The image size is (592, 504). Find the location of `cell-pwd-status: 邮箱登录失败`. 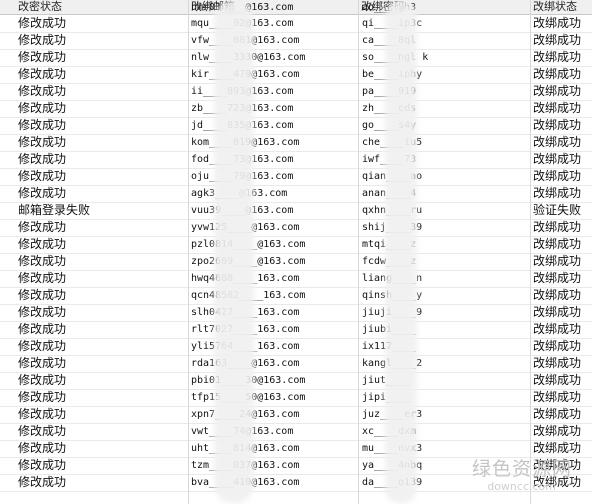

cell-pwd-status: 邮箱登录失败 is located at coordinates (103, 210).